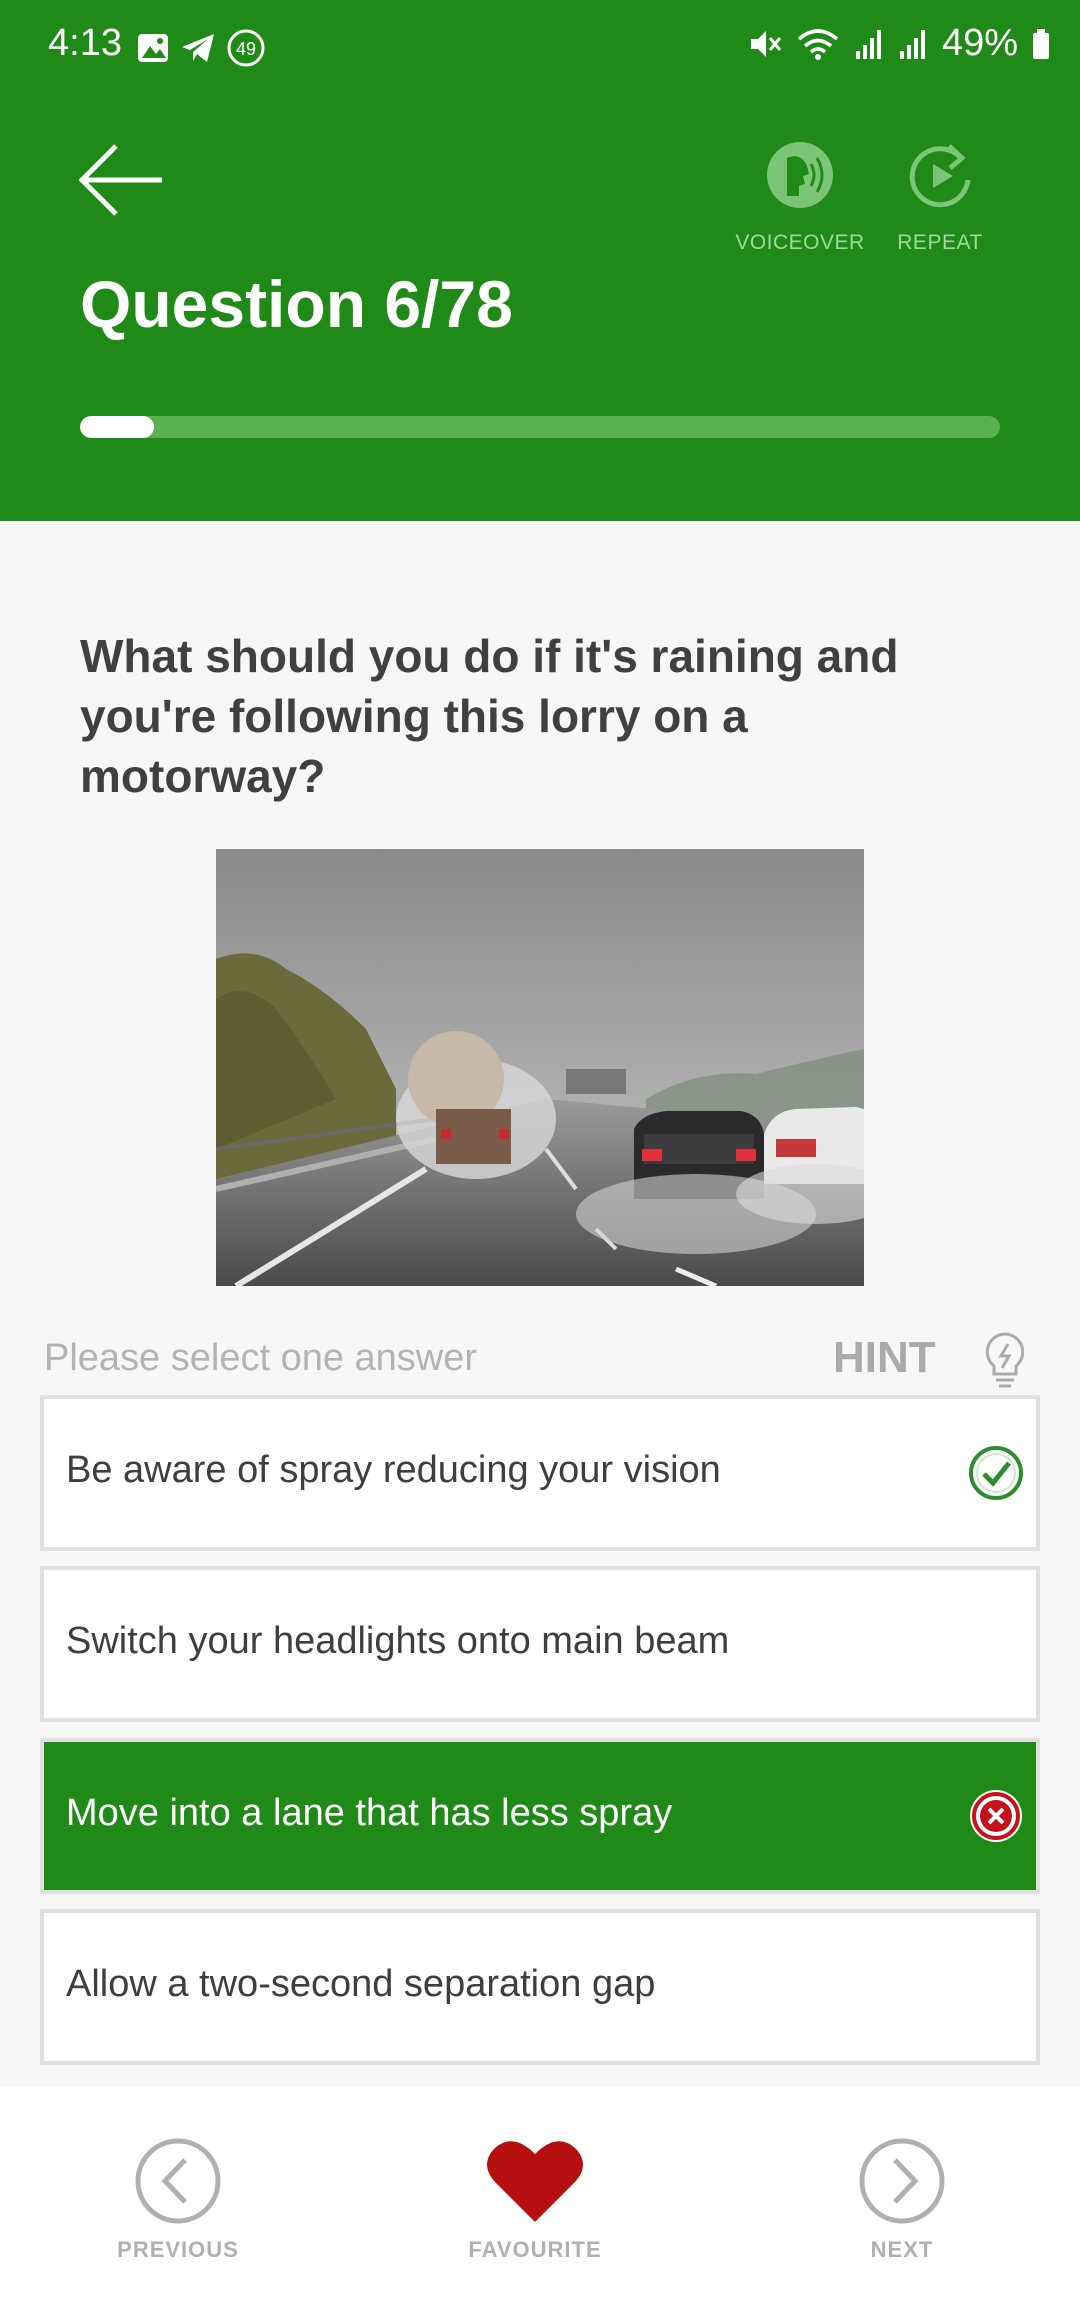 The height and width of the screenshot is (2316, 1080). I want to click on gallery-icon, so click(153, 48).